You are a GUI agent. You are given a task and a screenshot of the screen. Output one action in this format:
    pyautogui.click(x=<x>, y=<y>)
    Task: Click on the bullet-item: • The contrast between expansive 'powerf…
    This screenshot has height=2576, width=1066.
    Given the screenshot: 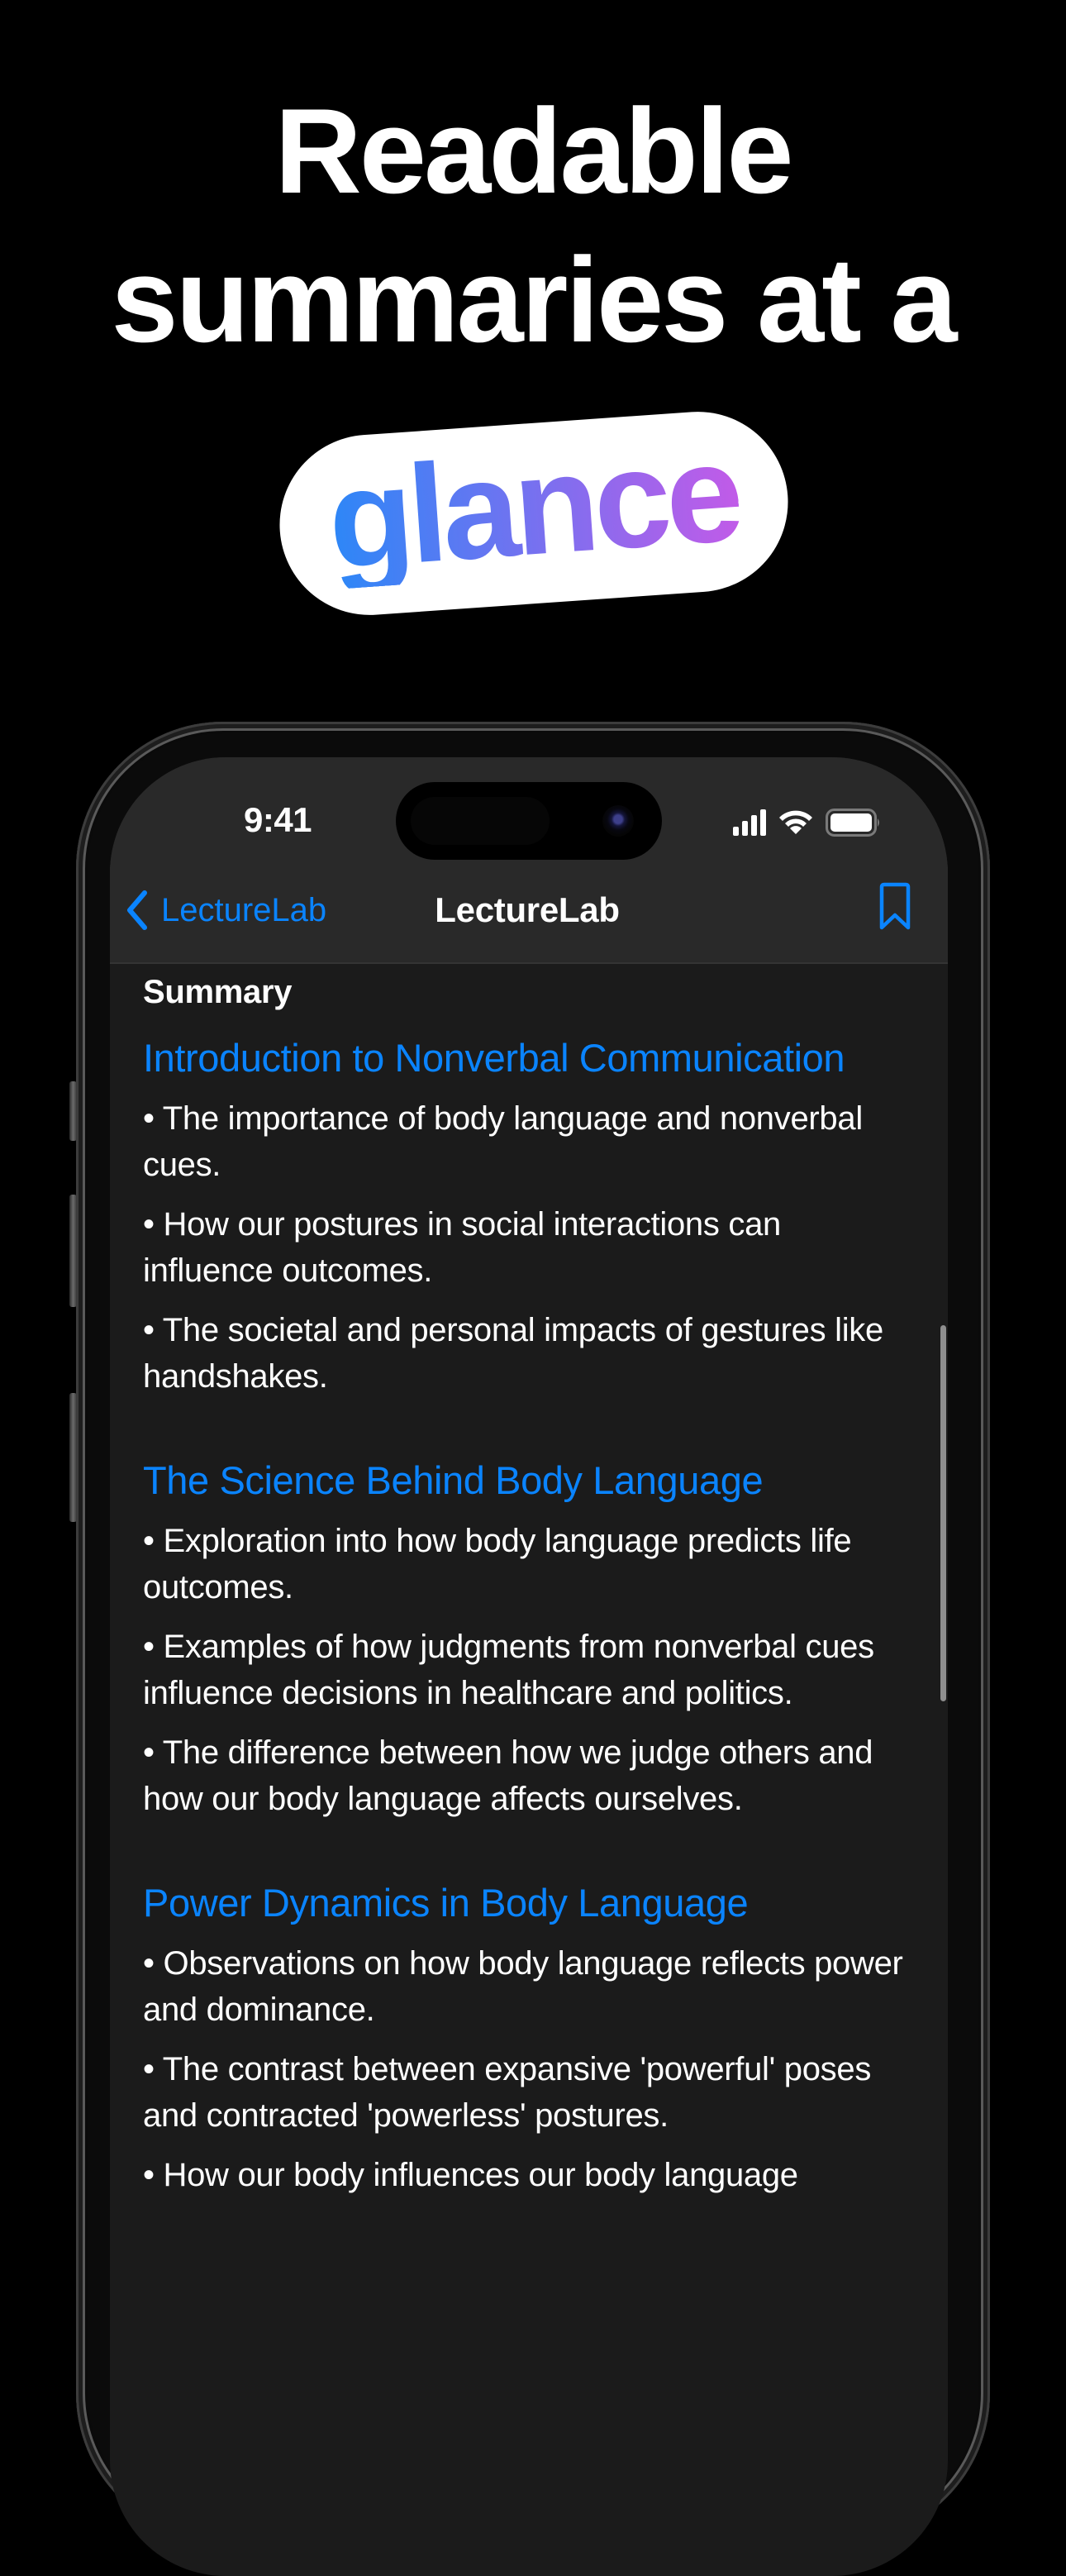 What is the action you would take?
    pyautogui.click(x=507, y=2092)
    